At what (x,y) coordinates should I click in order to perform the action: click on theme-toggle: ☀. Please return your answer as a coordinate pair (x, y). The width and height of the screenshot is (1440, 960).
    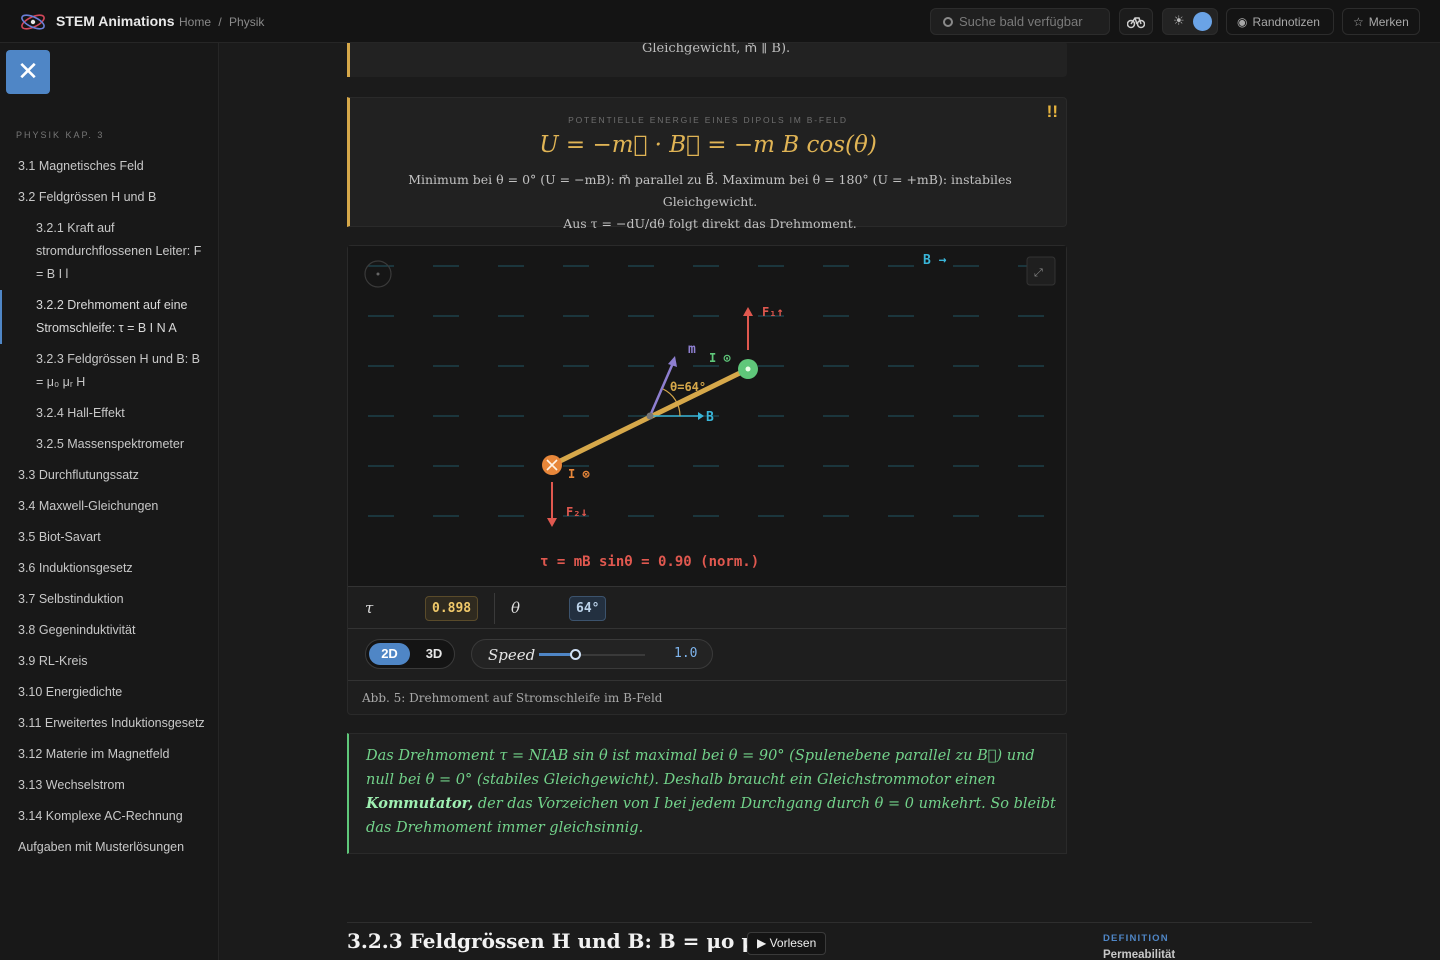
    Looking at the image, I should click on (1190, 21).